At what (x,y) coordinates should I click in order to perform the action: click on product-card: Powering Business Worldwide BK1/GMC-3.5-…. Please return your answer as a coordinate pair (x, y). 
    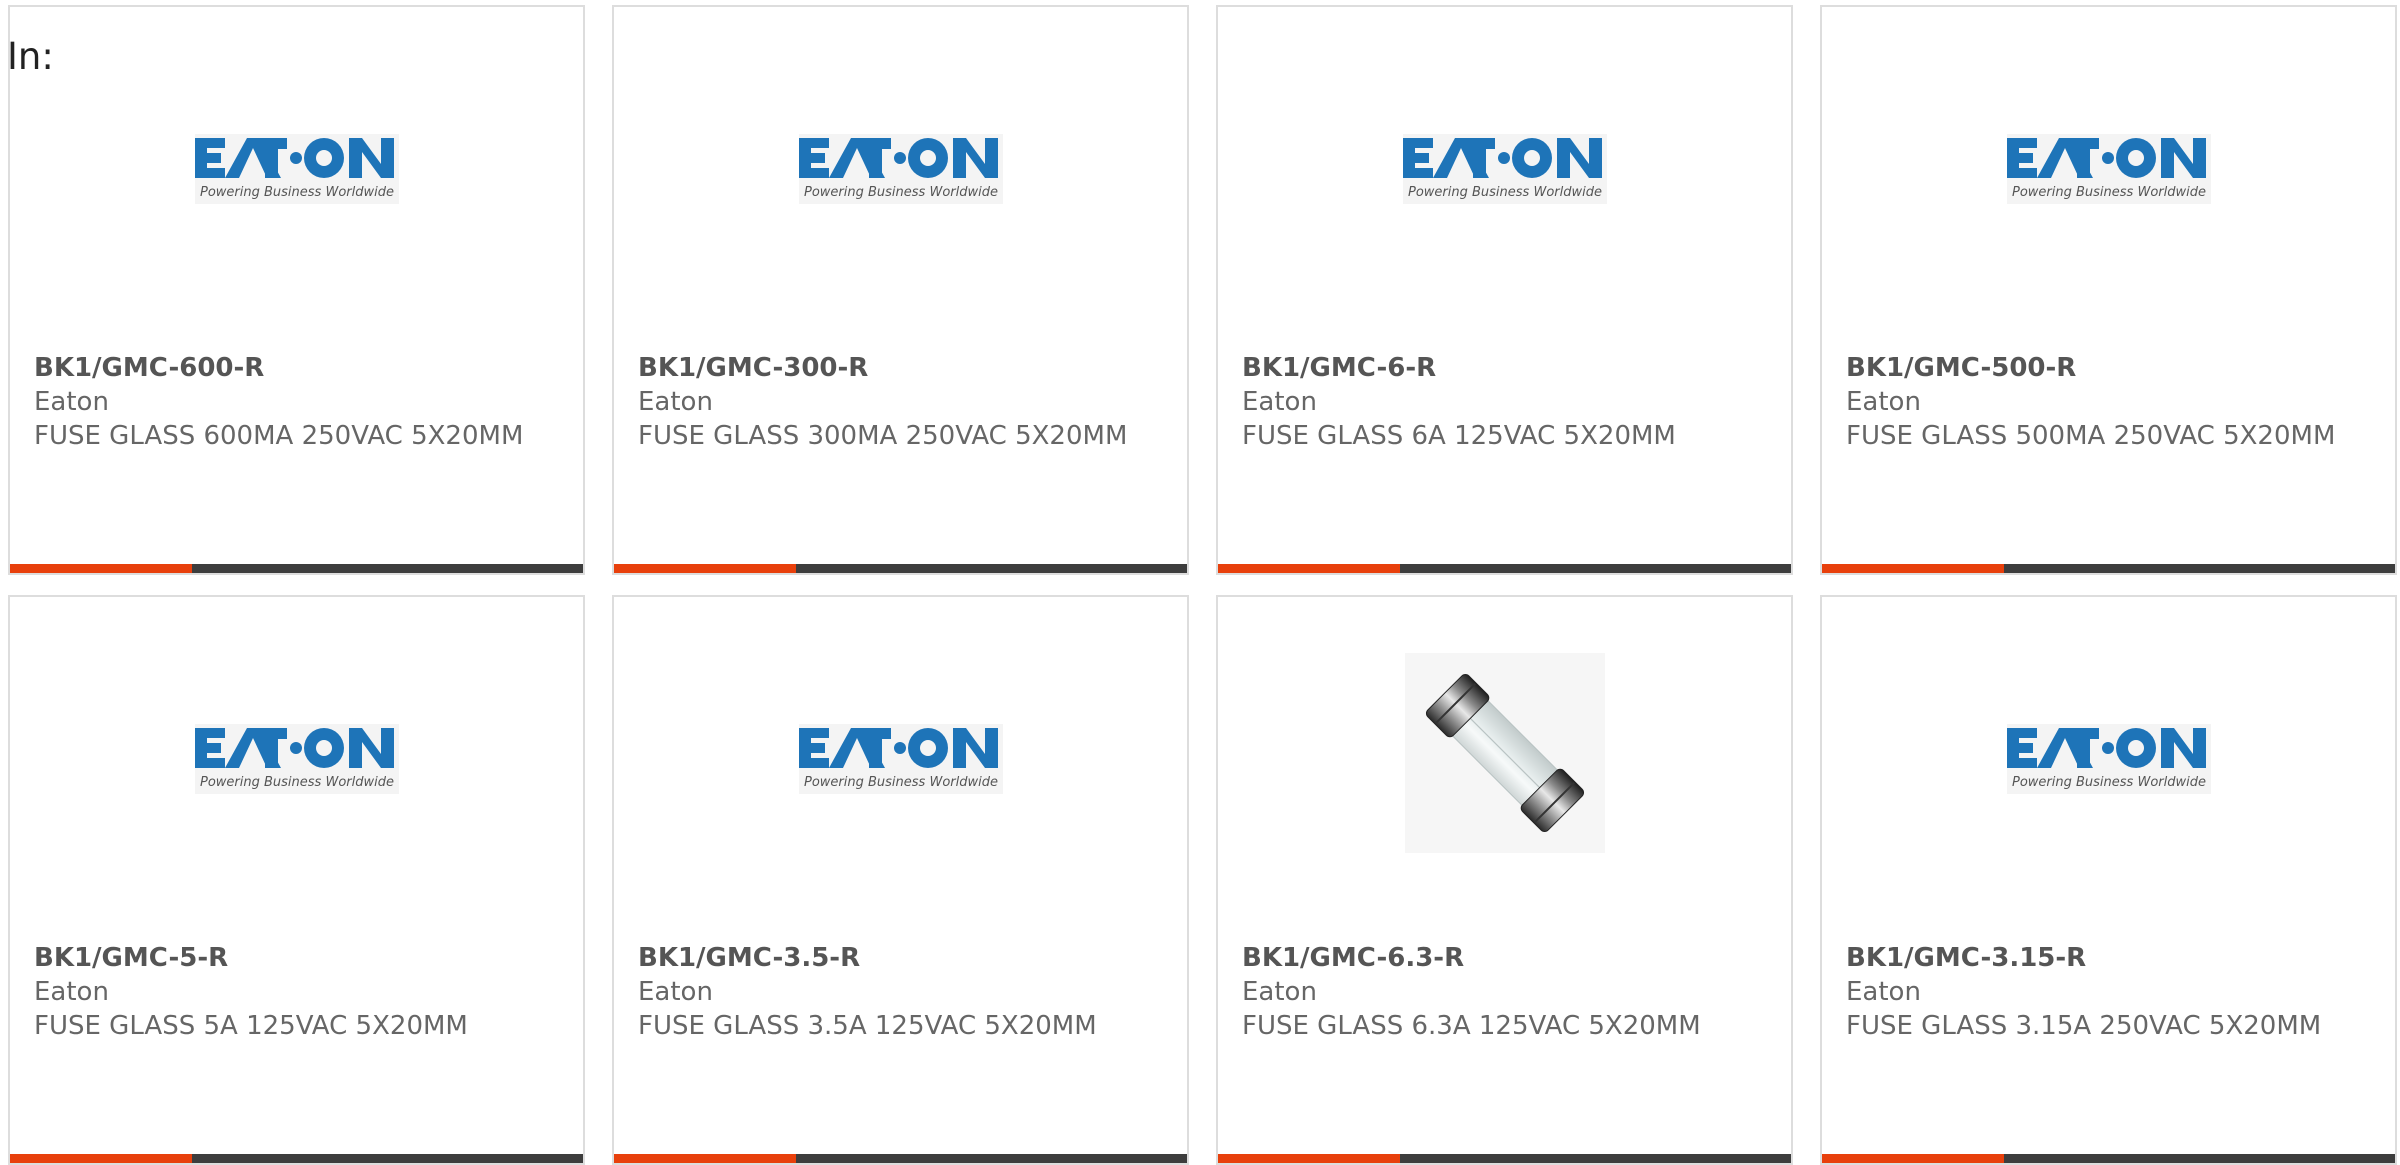
    Looking at the image, I should click on (900, 880).